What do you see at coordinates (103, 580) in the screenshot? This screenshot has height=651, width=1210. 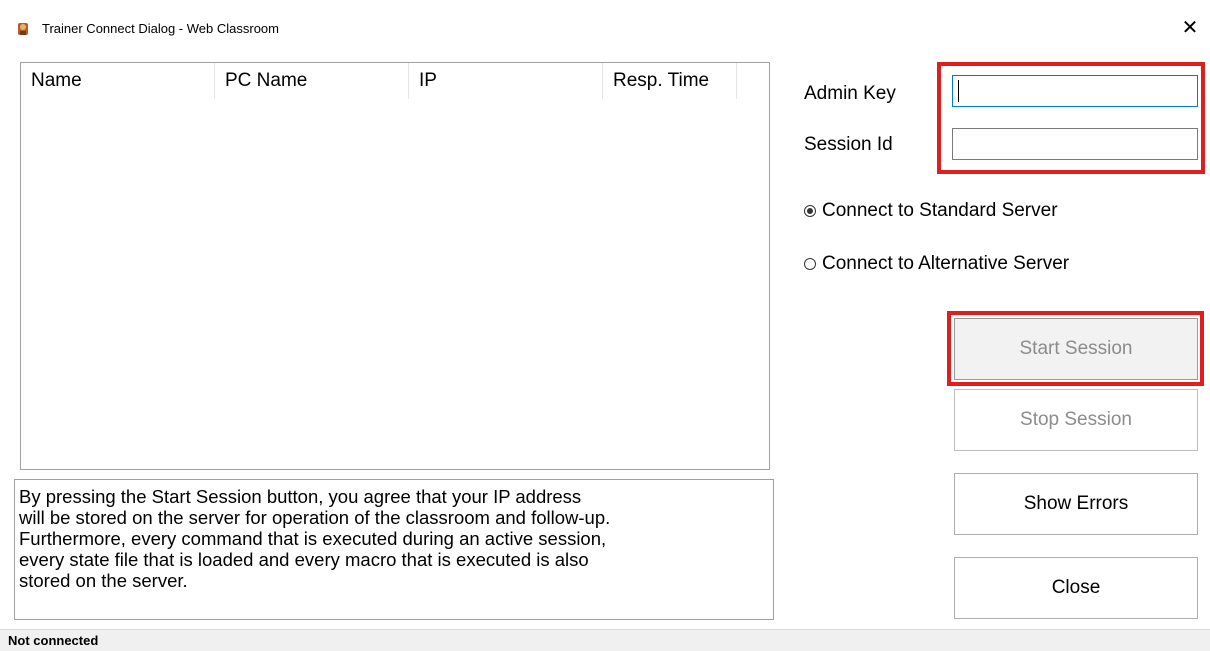 I see `notice-line: stored on the server.` at bounding box center [103, 580].